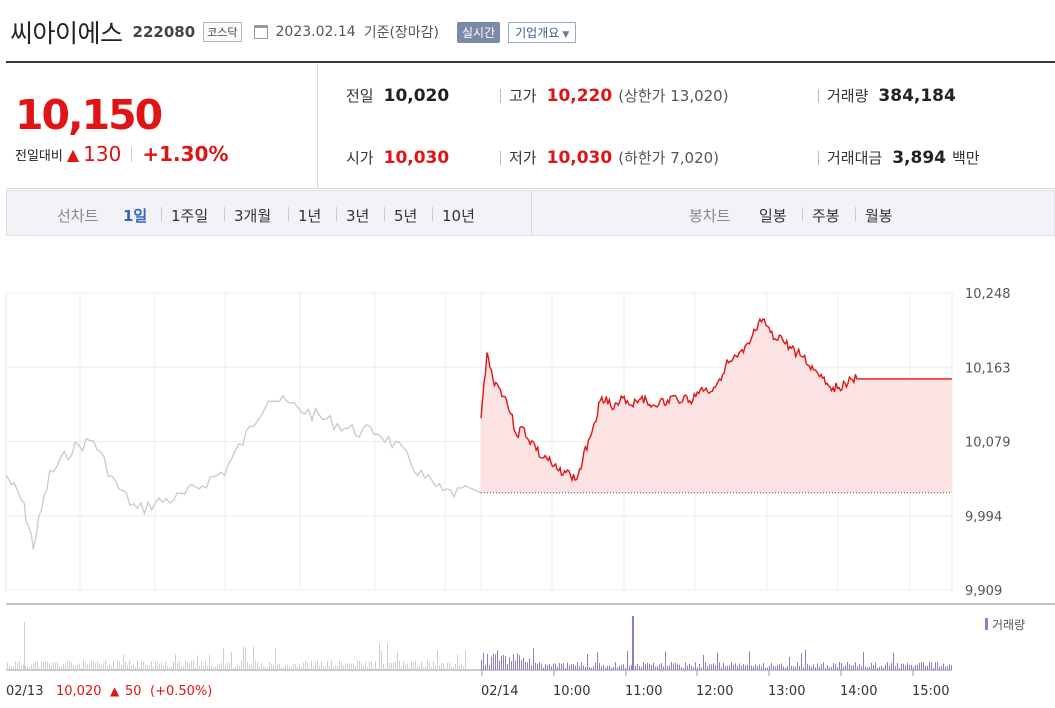 The width and height of the screenshot is (1055, 708). What do you see at coordinates (669, 158) in the screenshot?
I see `lower-limit: (하한가 7,020)` at bounding box center [669, 158].